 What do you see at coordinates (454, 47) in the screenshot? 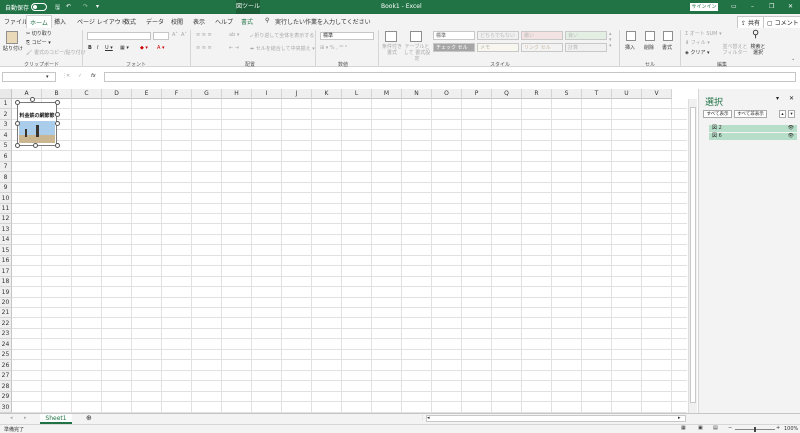
I see `style-check-cell: チェック セル` at bounding box center [454, 47].